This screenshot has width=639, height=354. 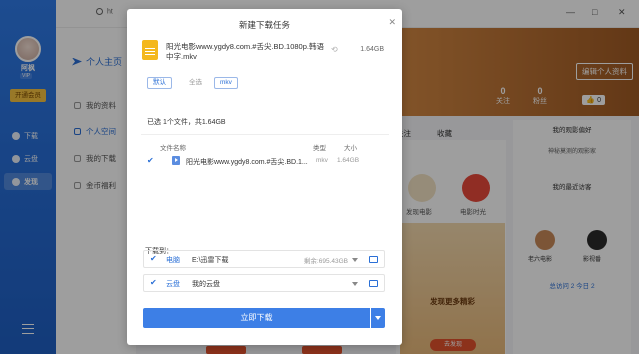 What do you see at coordinates (265, 134) in the screenshot?
I see `divider` at bounding box center [265, 134].